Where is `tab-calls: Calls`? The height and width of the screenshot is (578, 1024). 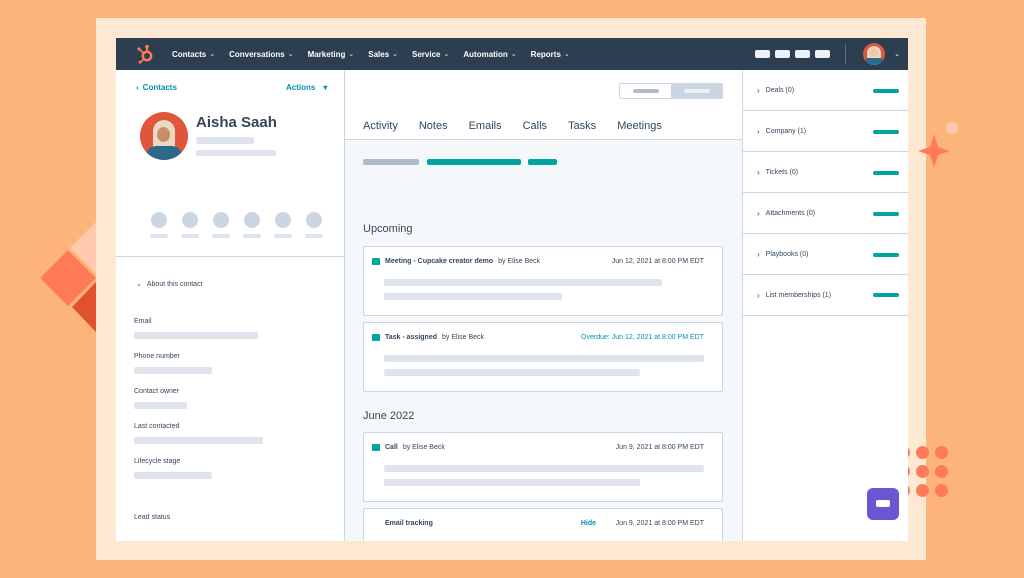 tab-calls: Calls is located at coordinates (535, 126).